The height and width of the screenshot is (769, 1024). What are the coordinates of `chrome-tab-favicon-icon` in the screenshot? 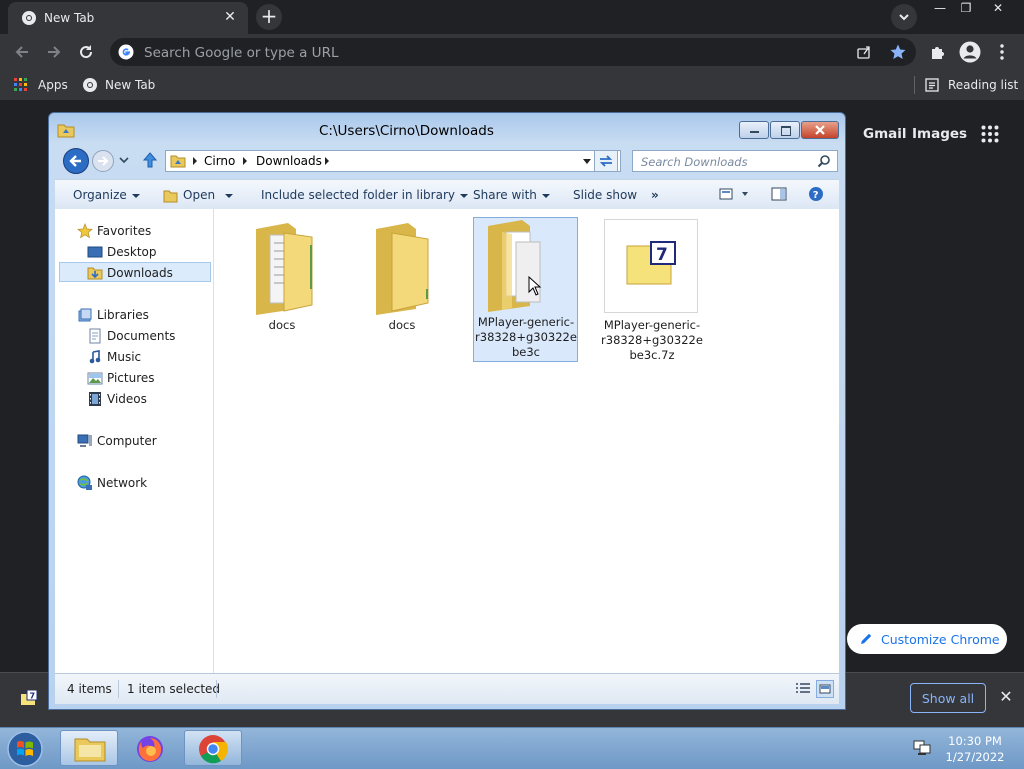 It's located at (29, 18).